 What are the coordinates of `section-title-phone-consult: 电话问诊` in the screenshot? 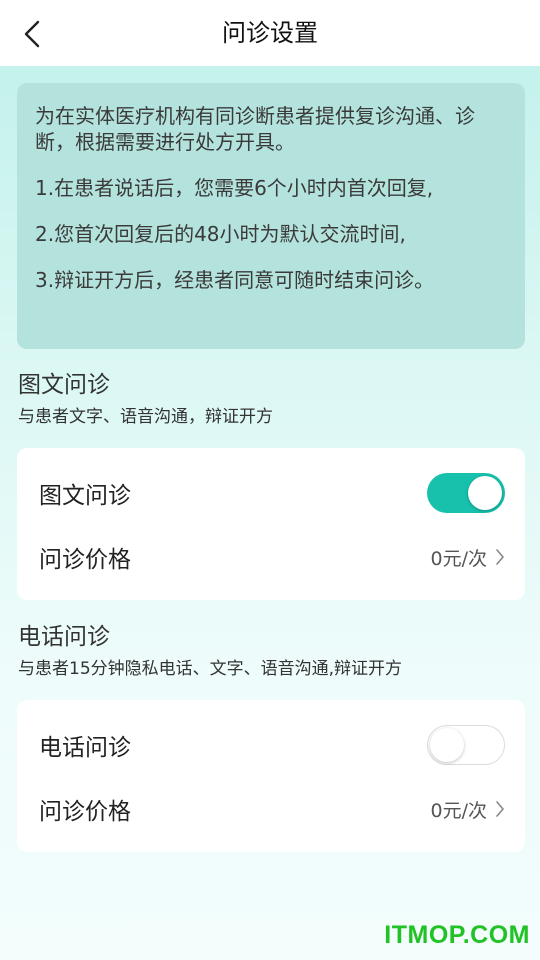 It's located at (64, 637).